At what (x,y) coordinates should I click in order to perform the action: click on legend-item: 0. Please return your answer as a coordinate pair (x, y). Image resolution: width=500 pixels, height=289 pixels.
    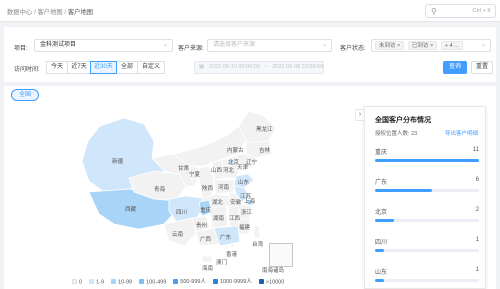
    Looking at the image, I should click on (77, 281).